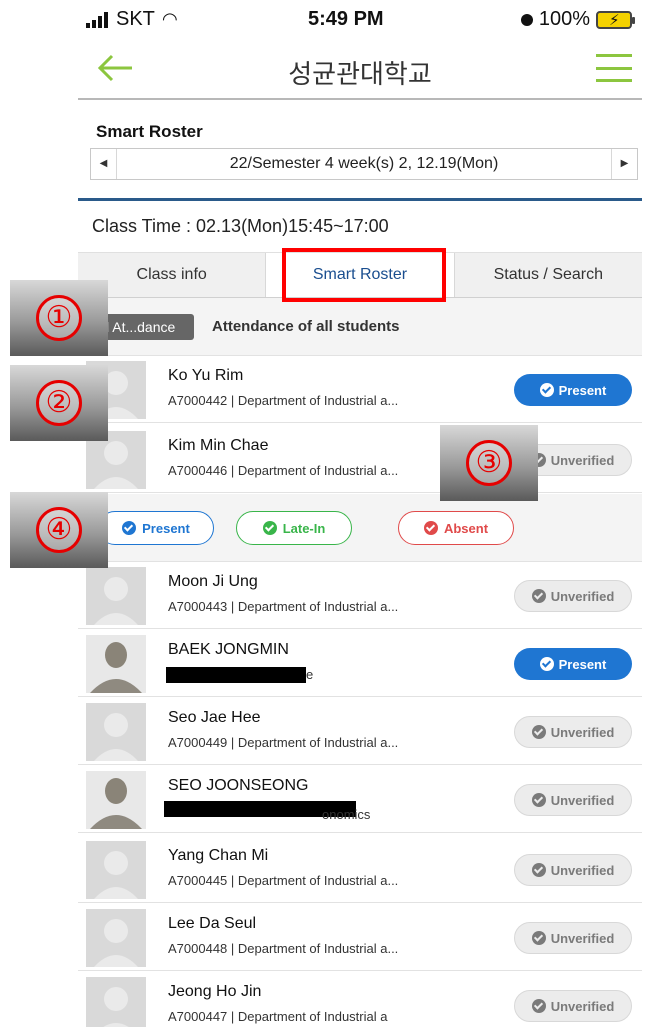 The image size is (646, 1027). I want to click on wifi-icon: ◠, so click(169, 19).